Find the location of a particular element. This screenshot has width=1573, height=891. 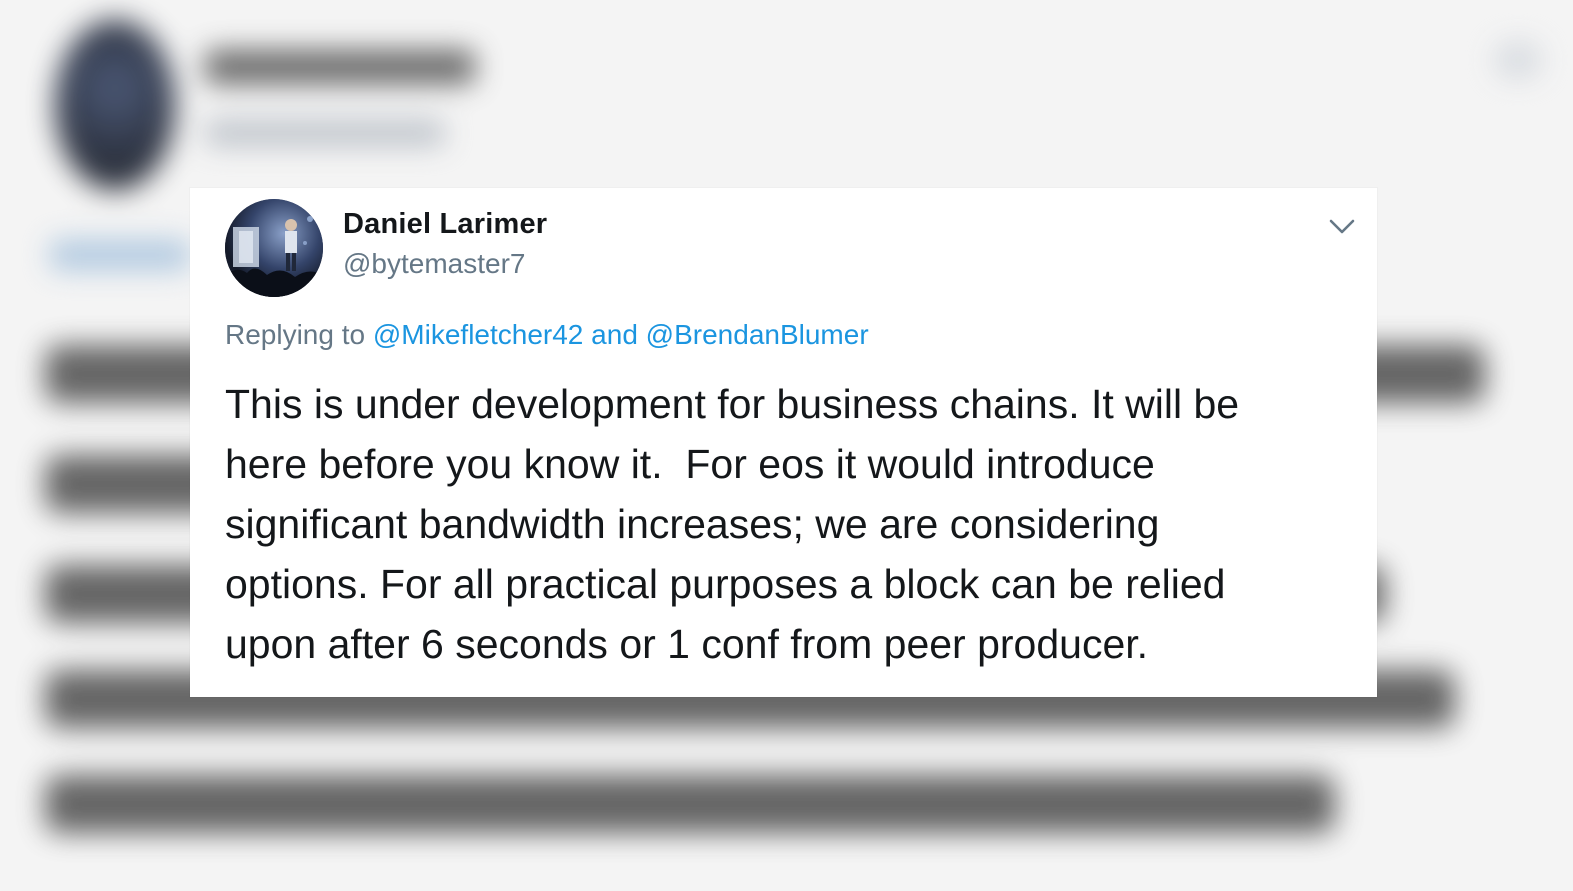

chevron-down-icon is located at coordinates (1342, 226).